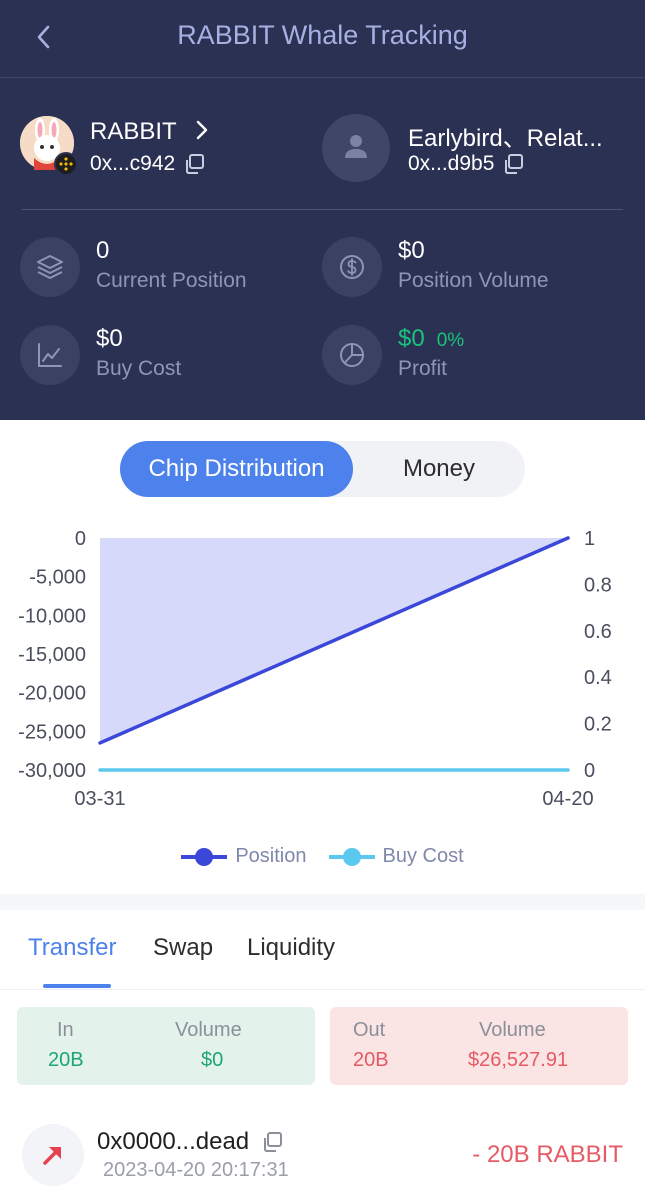 The image size is (645, 1200). What do you see at coordinates (53, 1155) in the screenshot?
I see `arrow-up-right-icon` at bounding box center [53, 1155].